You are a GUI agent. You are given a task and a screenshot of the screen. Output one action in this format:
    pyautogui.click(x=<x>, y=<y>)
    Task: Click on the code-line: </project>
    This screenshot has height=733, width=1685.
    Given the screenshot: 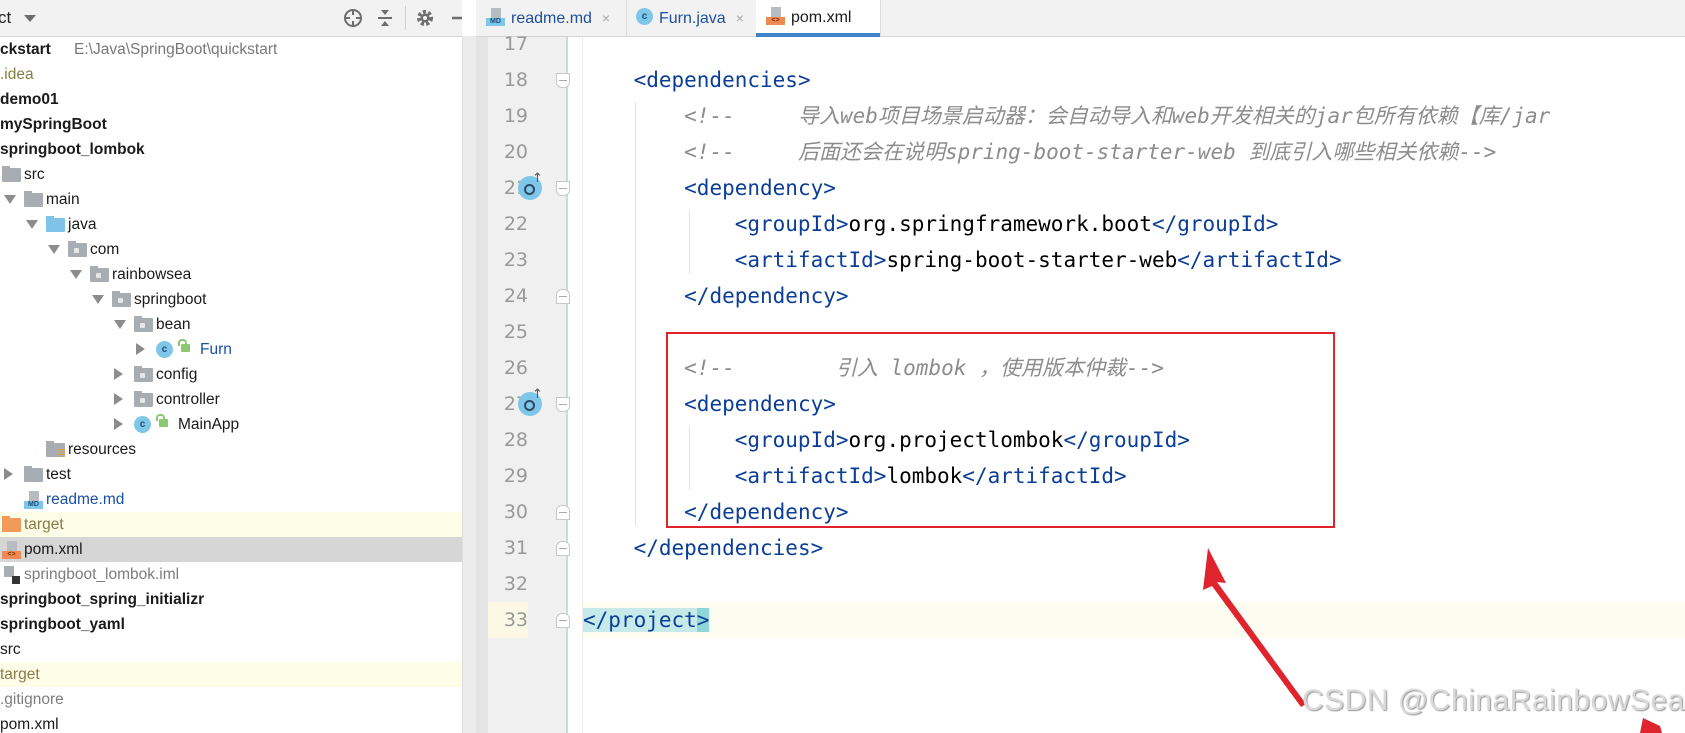 What is the action you would take?
    pyautogui.click(x=1134, y=620)
    